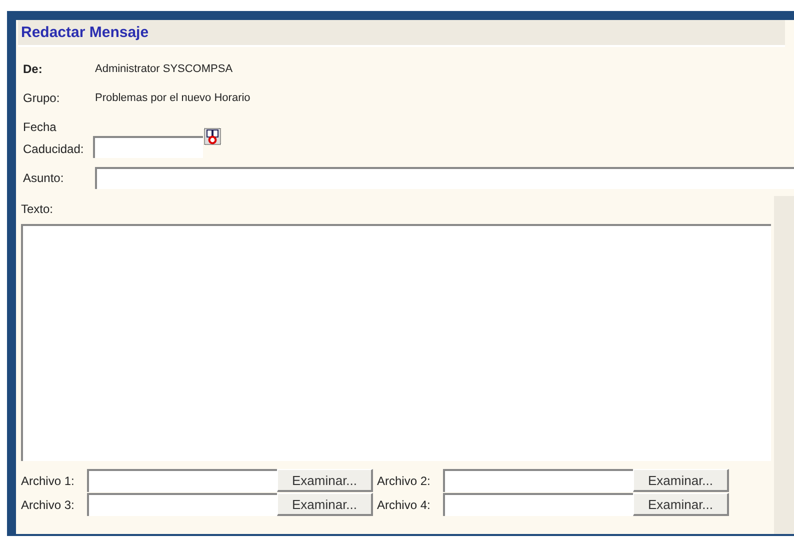  Describe the element at coordinates (148, 147) in the screenshot. I see `date-field` at that location.